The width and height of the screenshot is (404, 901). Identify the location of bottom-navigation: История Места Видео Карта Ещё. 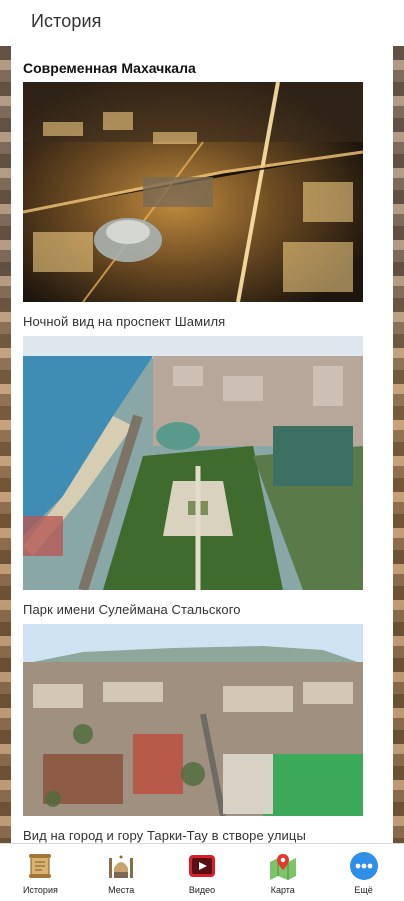
(202, 872).